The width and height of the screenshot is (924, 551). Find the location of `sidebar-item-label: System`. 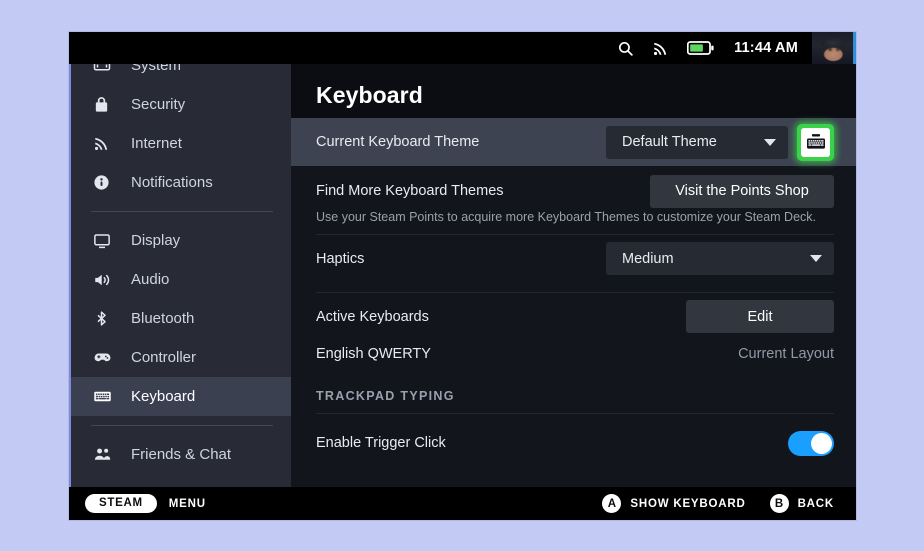

sidebar-item-label: System is located at coordinates (156, 69).